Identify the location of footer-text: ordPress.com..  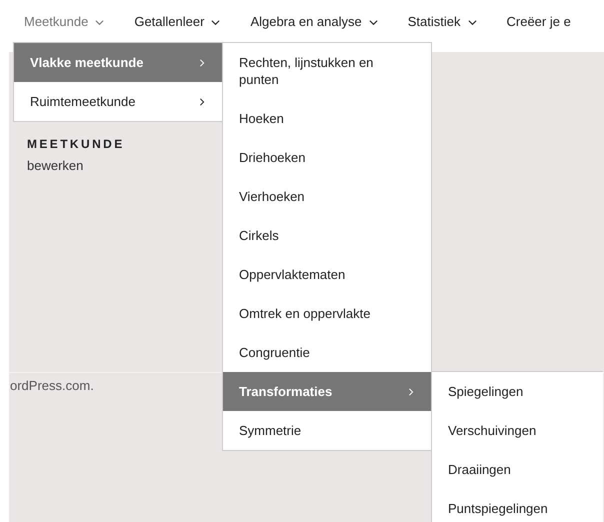
(52, 385).